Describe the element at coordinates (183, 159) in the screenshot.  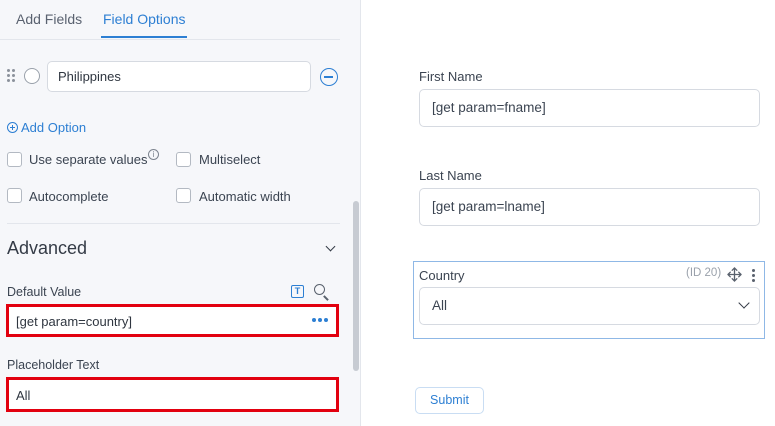
I see `multiselect-checkbox` at that location.